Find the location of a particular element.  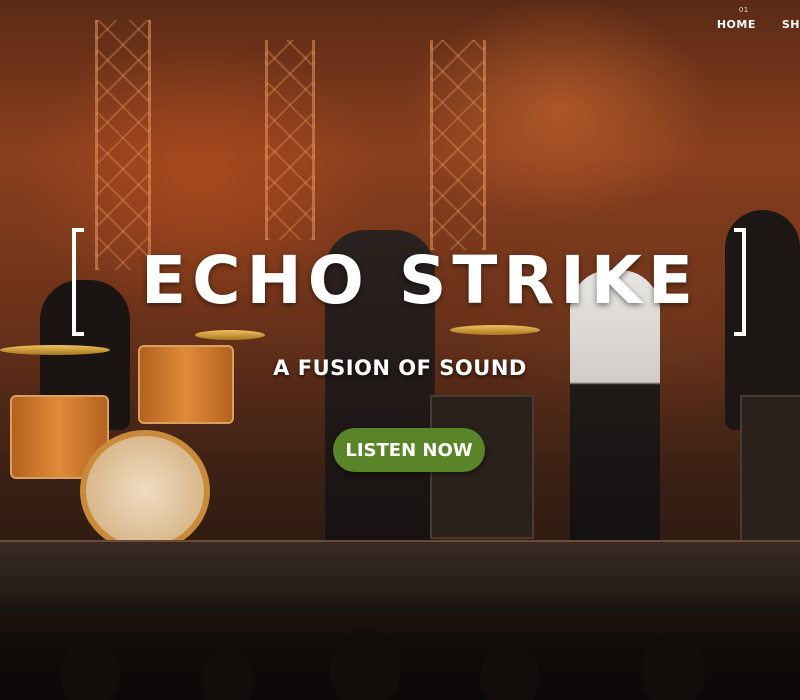

nav-item-label: SH is located at coordinates (790, 24).